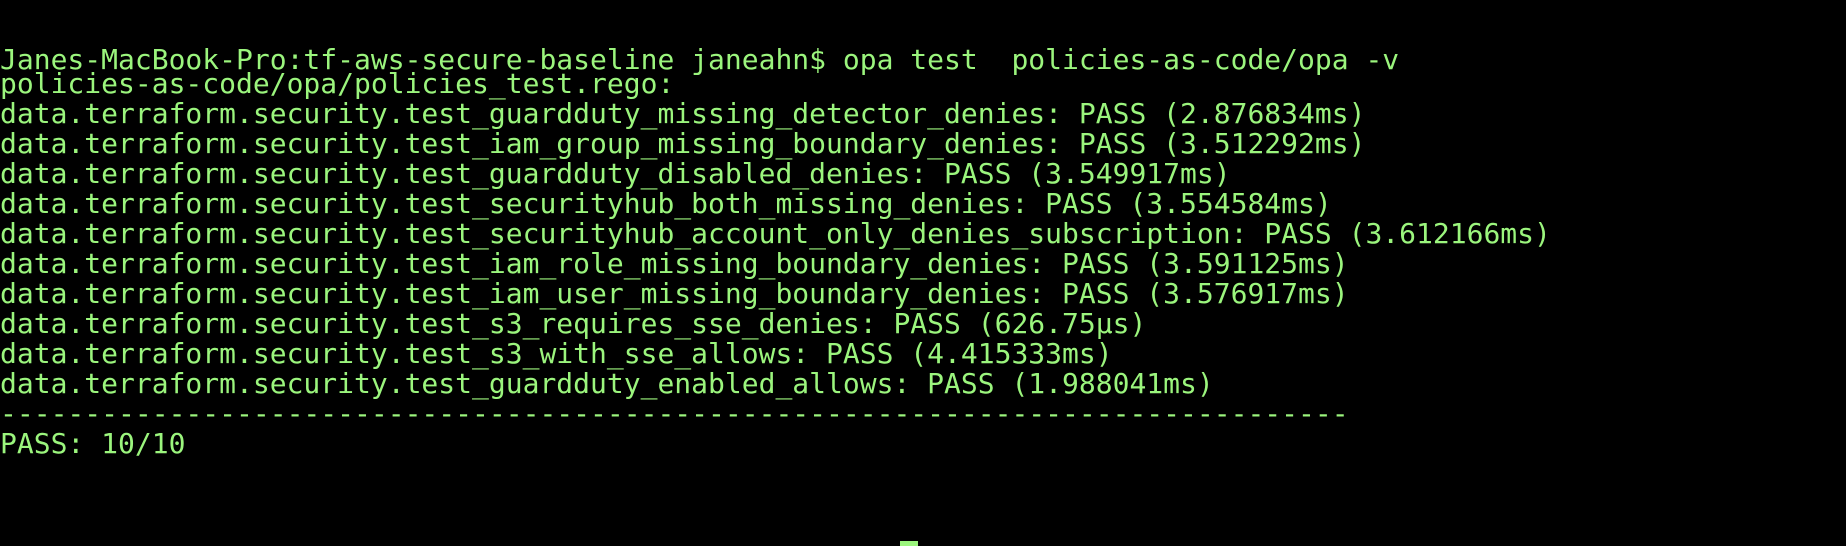 This screenshot has height=546, width=1846. What do you see at coordinates (909, 543) in the screenshot?
I see `text-cursor` at bounding box center [909, 543].